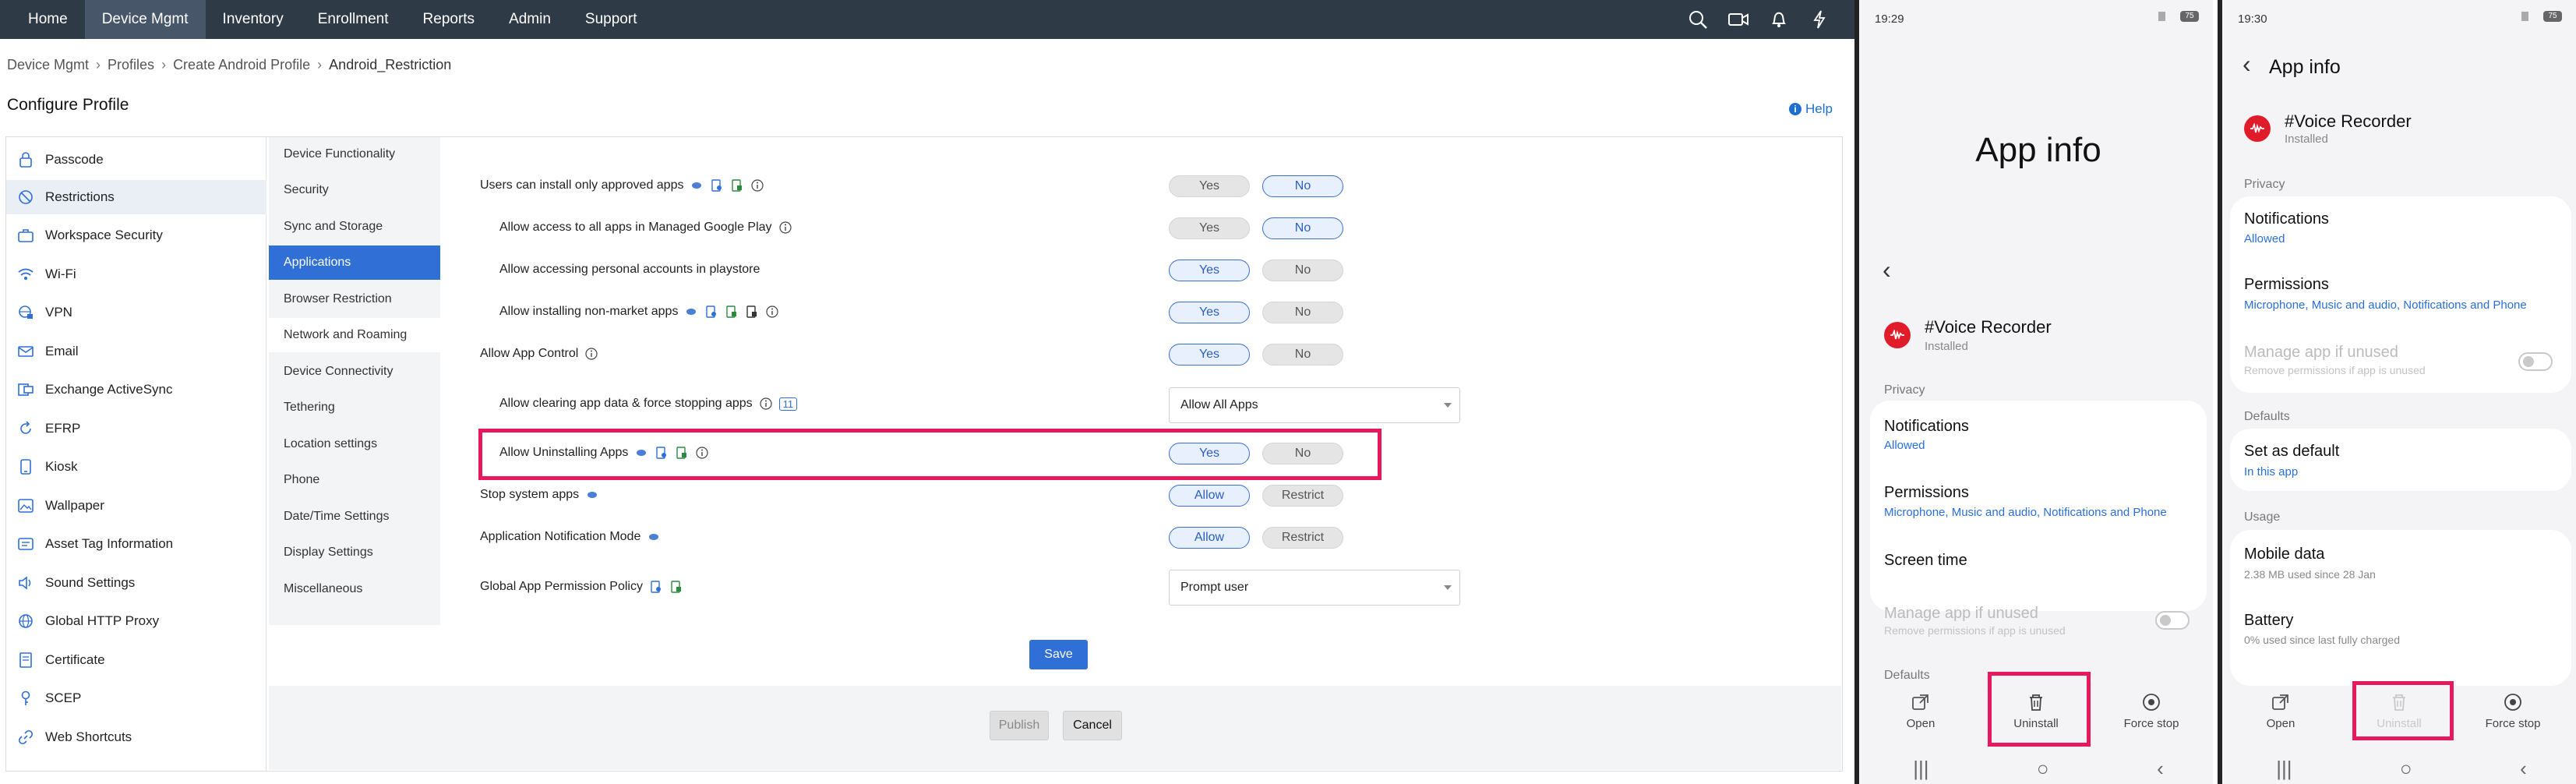 Image resolution: width=2576 pixels, height=784 pixels. Describe the element at coordinates (530, 19) in the screenshot. I see `nav-admin: Admin` at that location.